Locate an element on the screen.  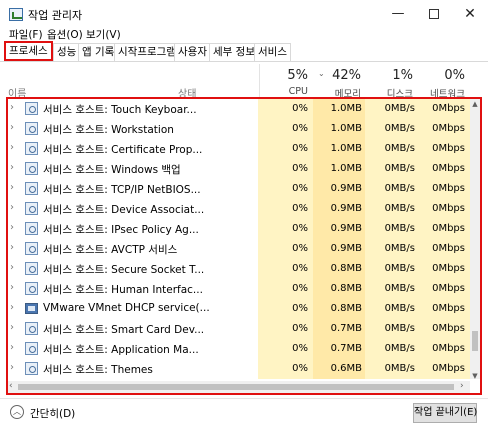
menu-file: 파일(F) is located at coordinates (26, 34).